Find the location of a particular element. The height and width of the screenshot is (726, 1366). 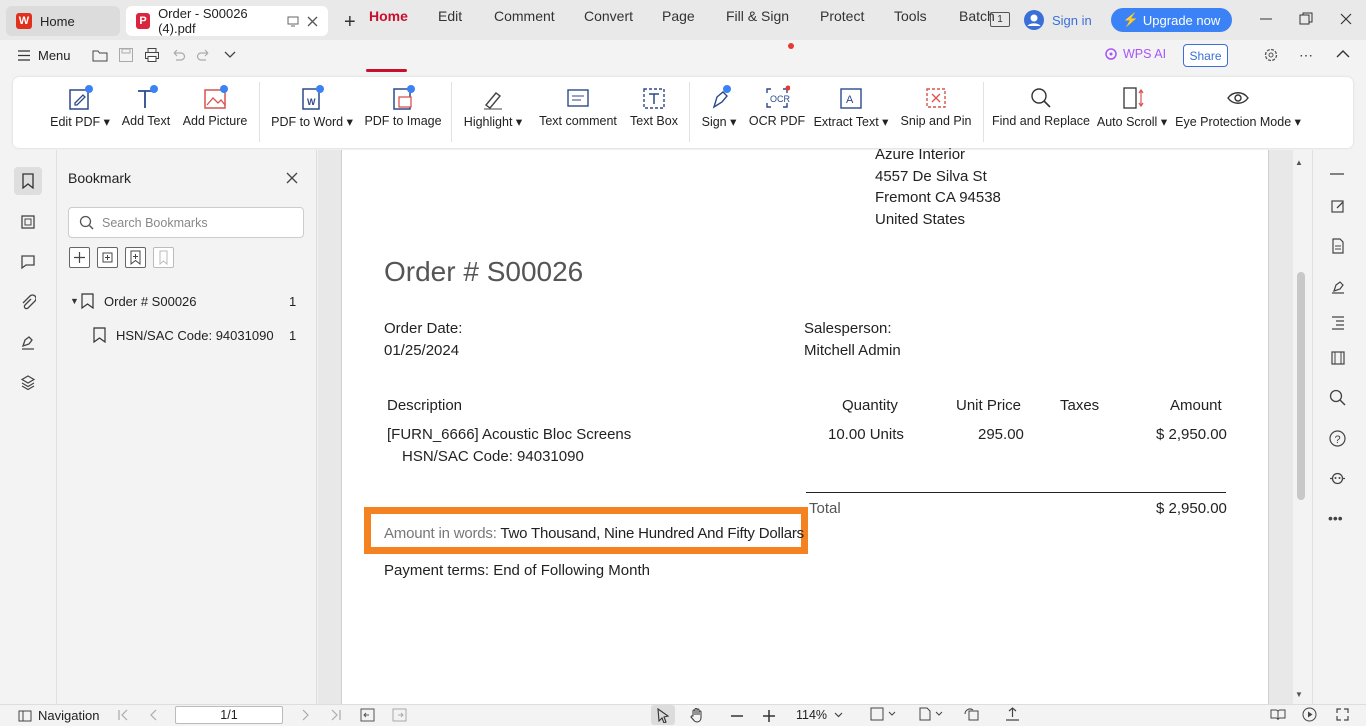

zoom-out-icon is located at coordinates (737, 716).